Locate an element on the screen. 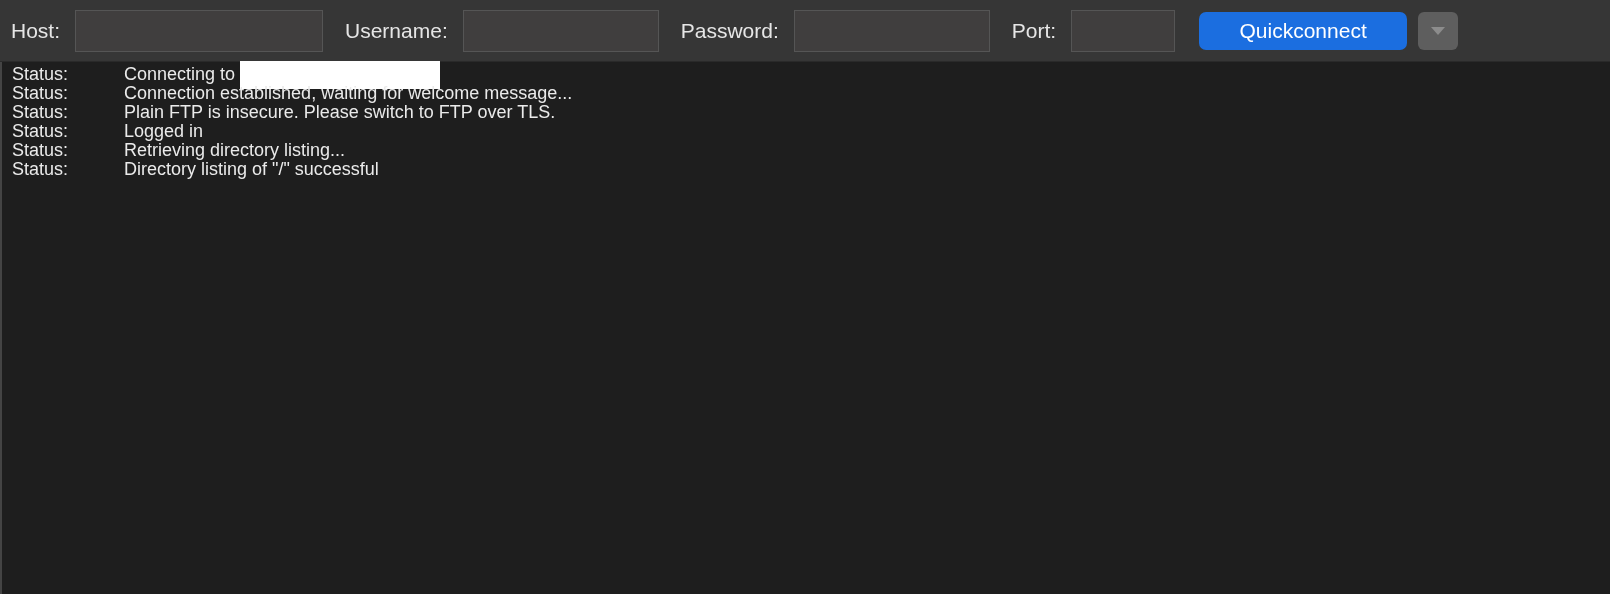 The height and width of the screenshot is (594, 1610). dropdown-button is located at coordinates (1438, 30).